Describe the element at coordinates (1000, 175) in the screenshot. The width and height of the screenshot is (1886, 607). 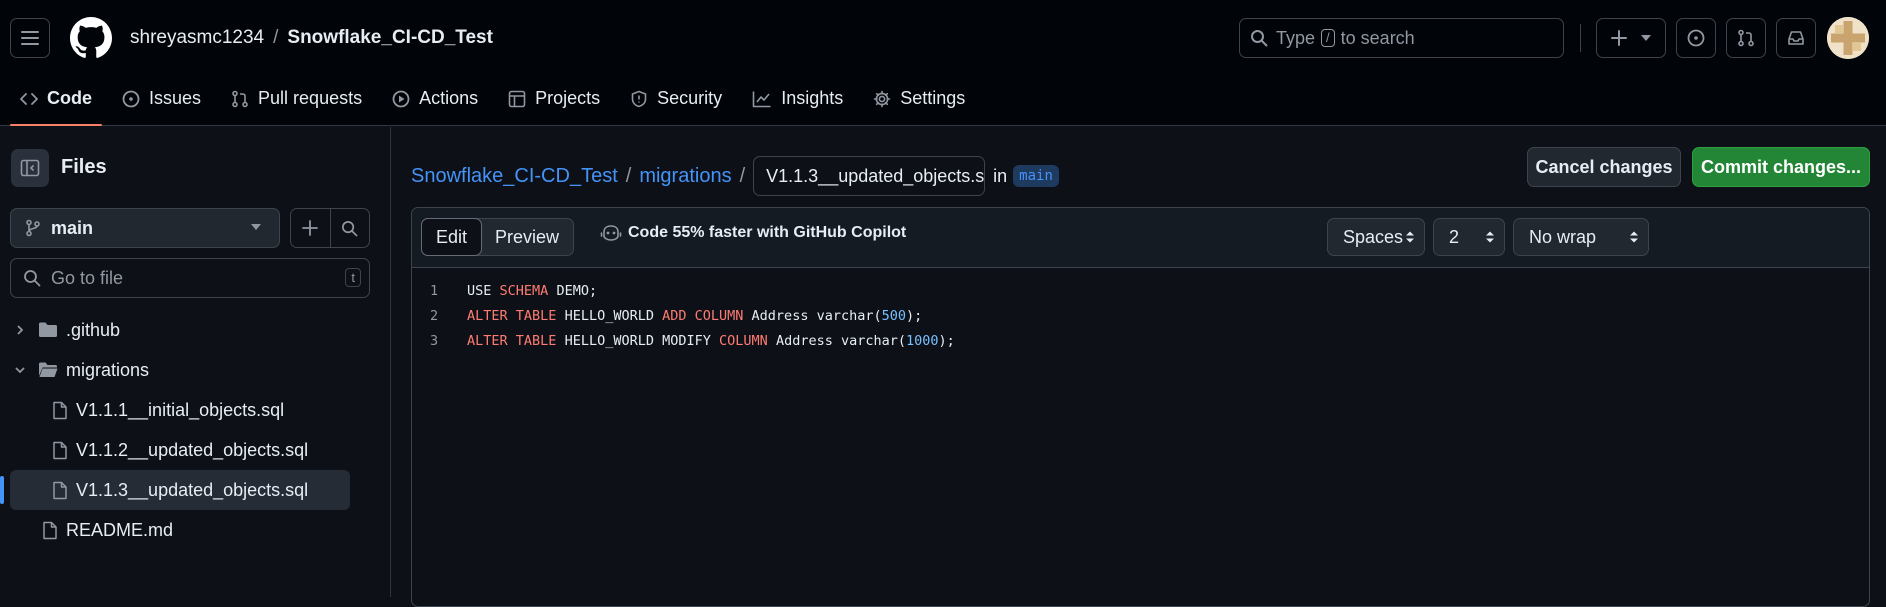
I see `in-label: in` at that location.